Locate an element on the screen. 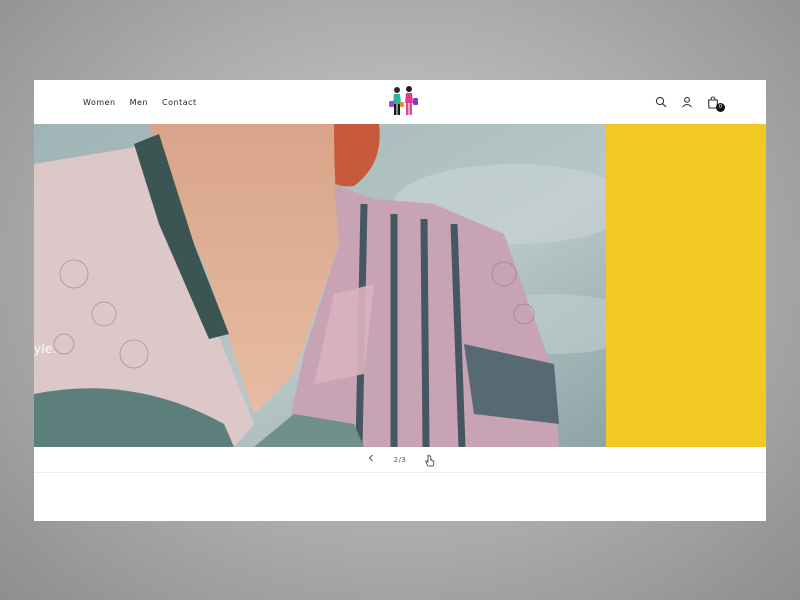 This screenshot has height=600, width=800. hero-accent-panel is located at coordinates (686, 285).